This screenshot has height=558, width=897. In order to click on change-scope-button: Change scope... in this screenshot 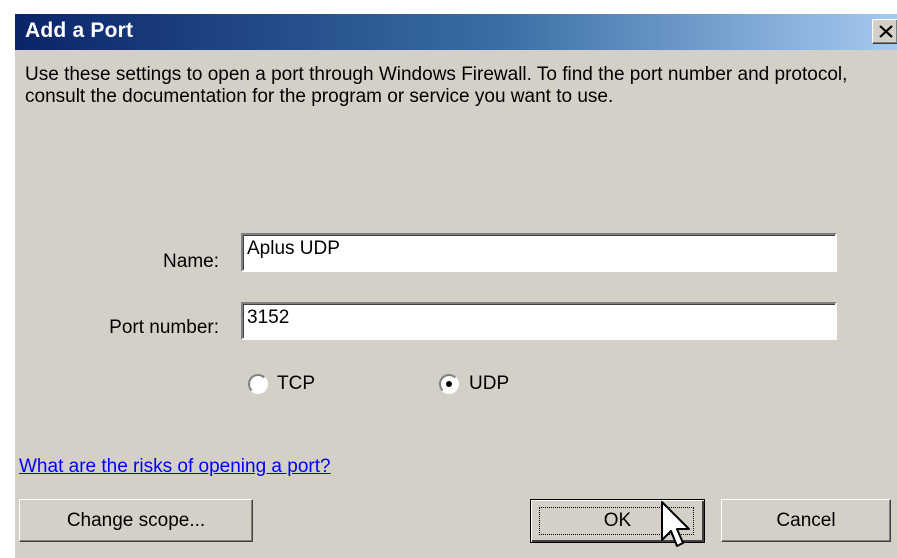, I will do `click(136, 520)`.